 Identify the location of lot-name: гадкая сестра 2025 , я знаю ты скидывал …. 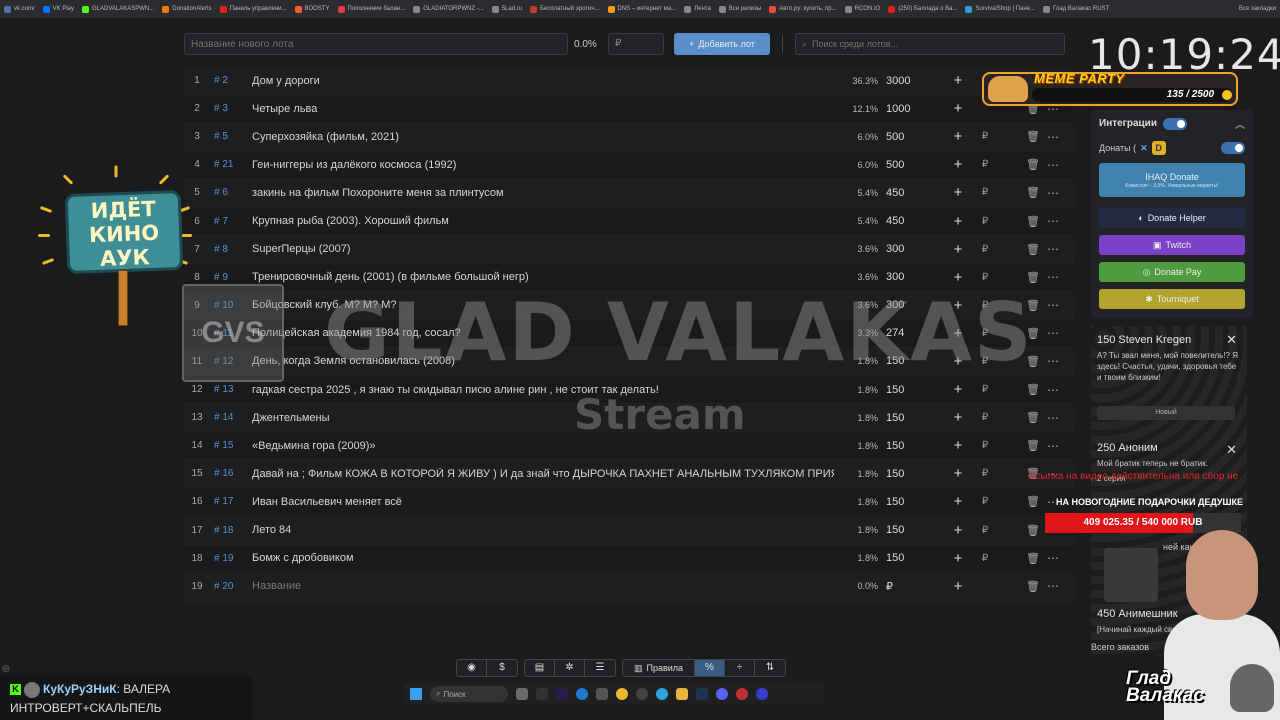
(543, 390).